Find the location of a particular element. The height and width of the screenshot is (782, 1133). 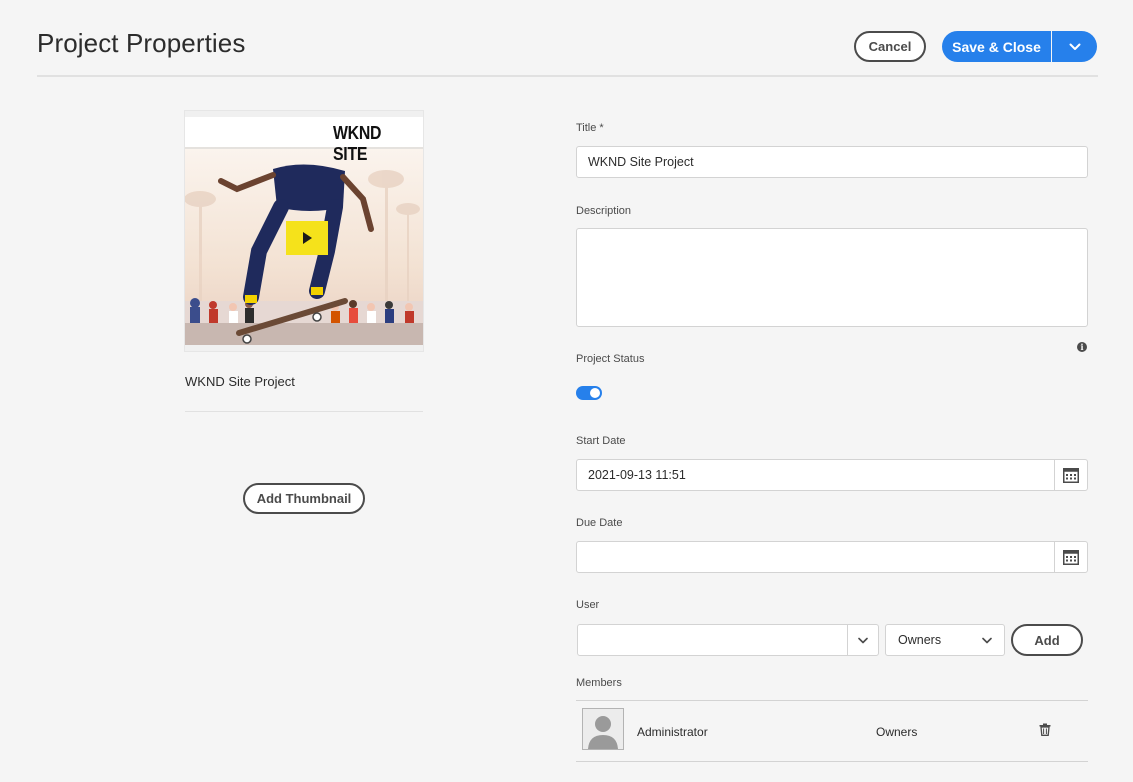

page-title: Project Properties is located at coordinates (141, 43).